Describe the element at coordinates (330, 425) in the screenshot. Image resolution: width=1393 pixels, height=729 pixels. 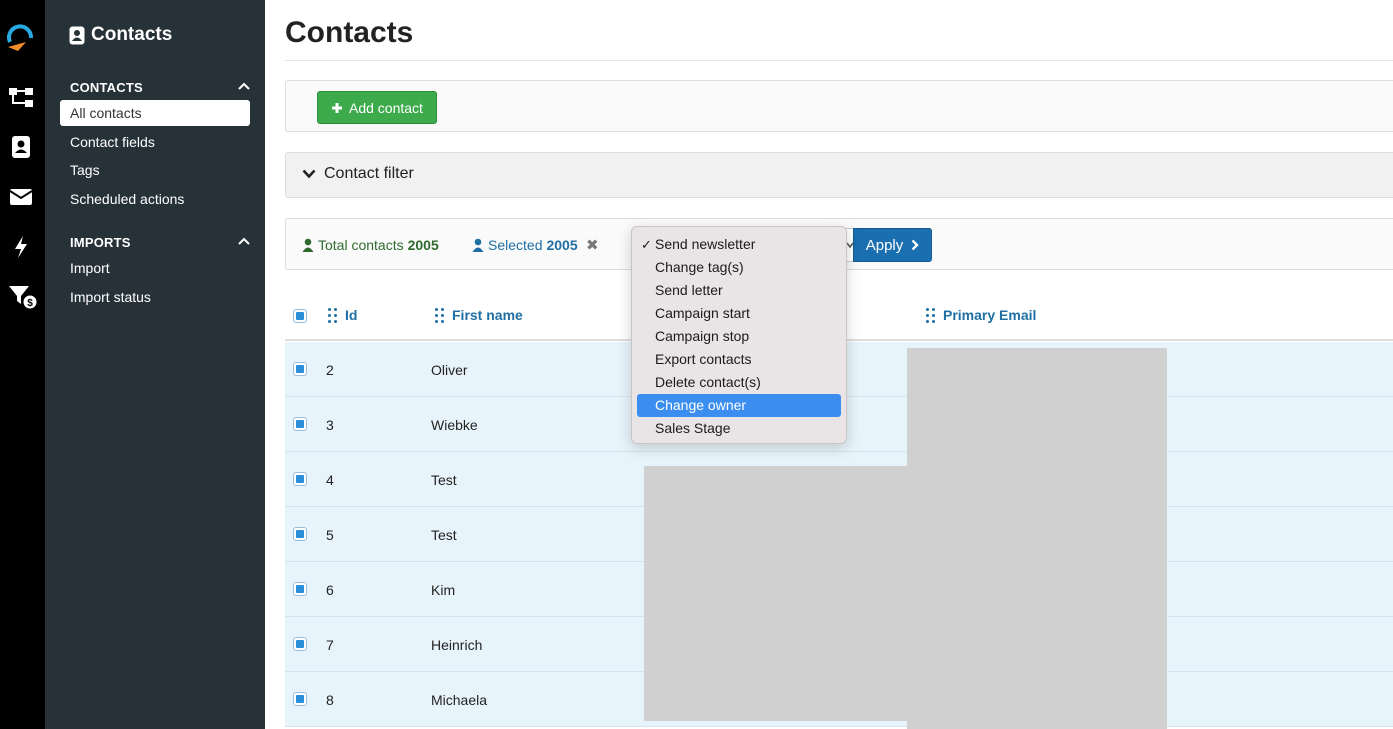
I see `cell-id: 3` at that location.